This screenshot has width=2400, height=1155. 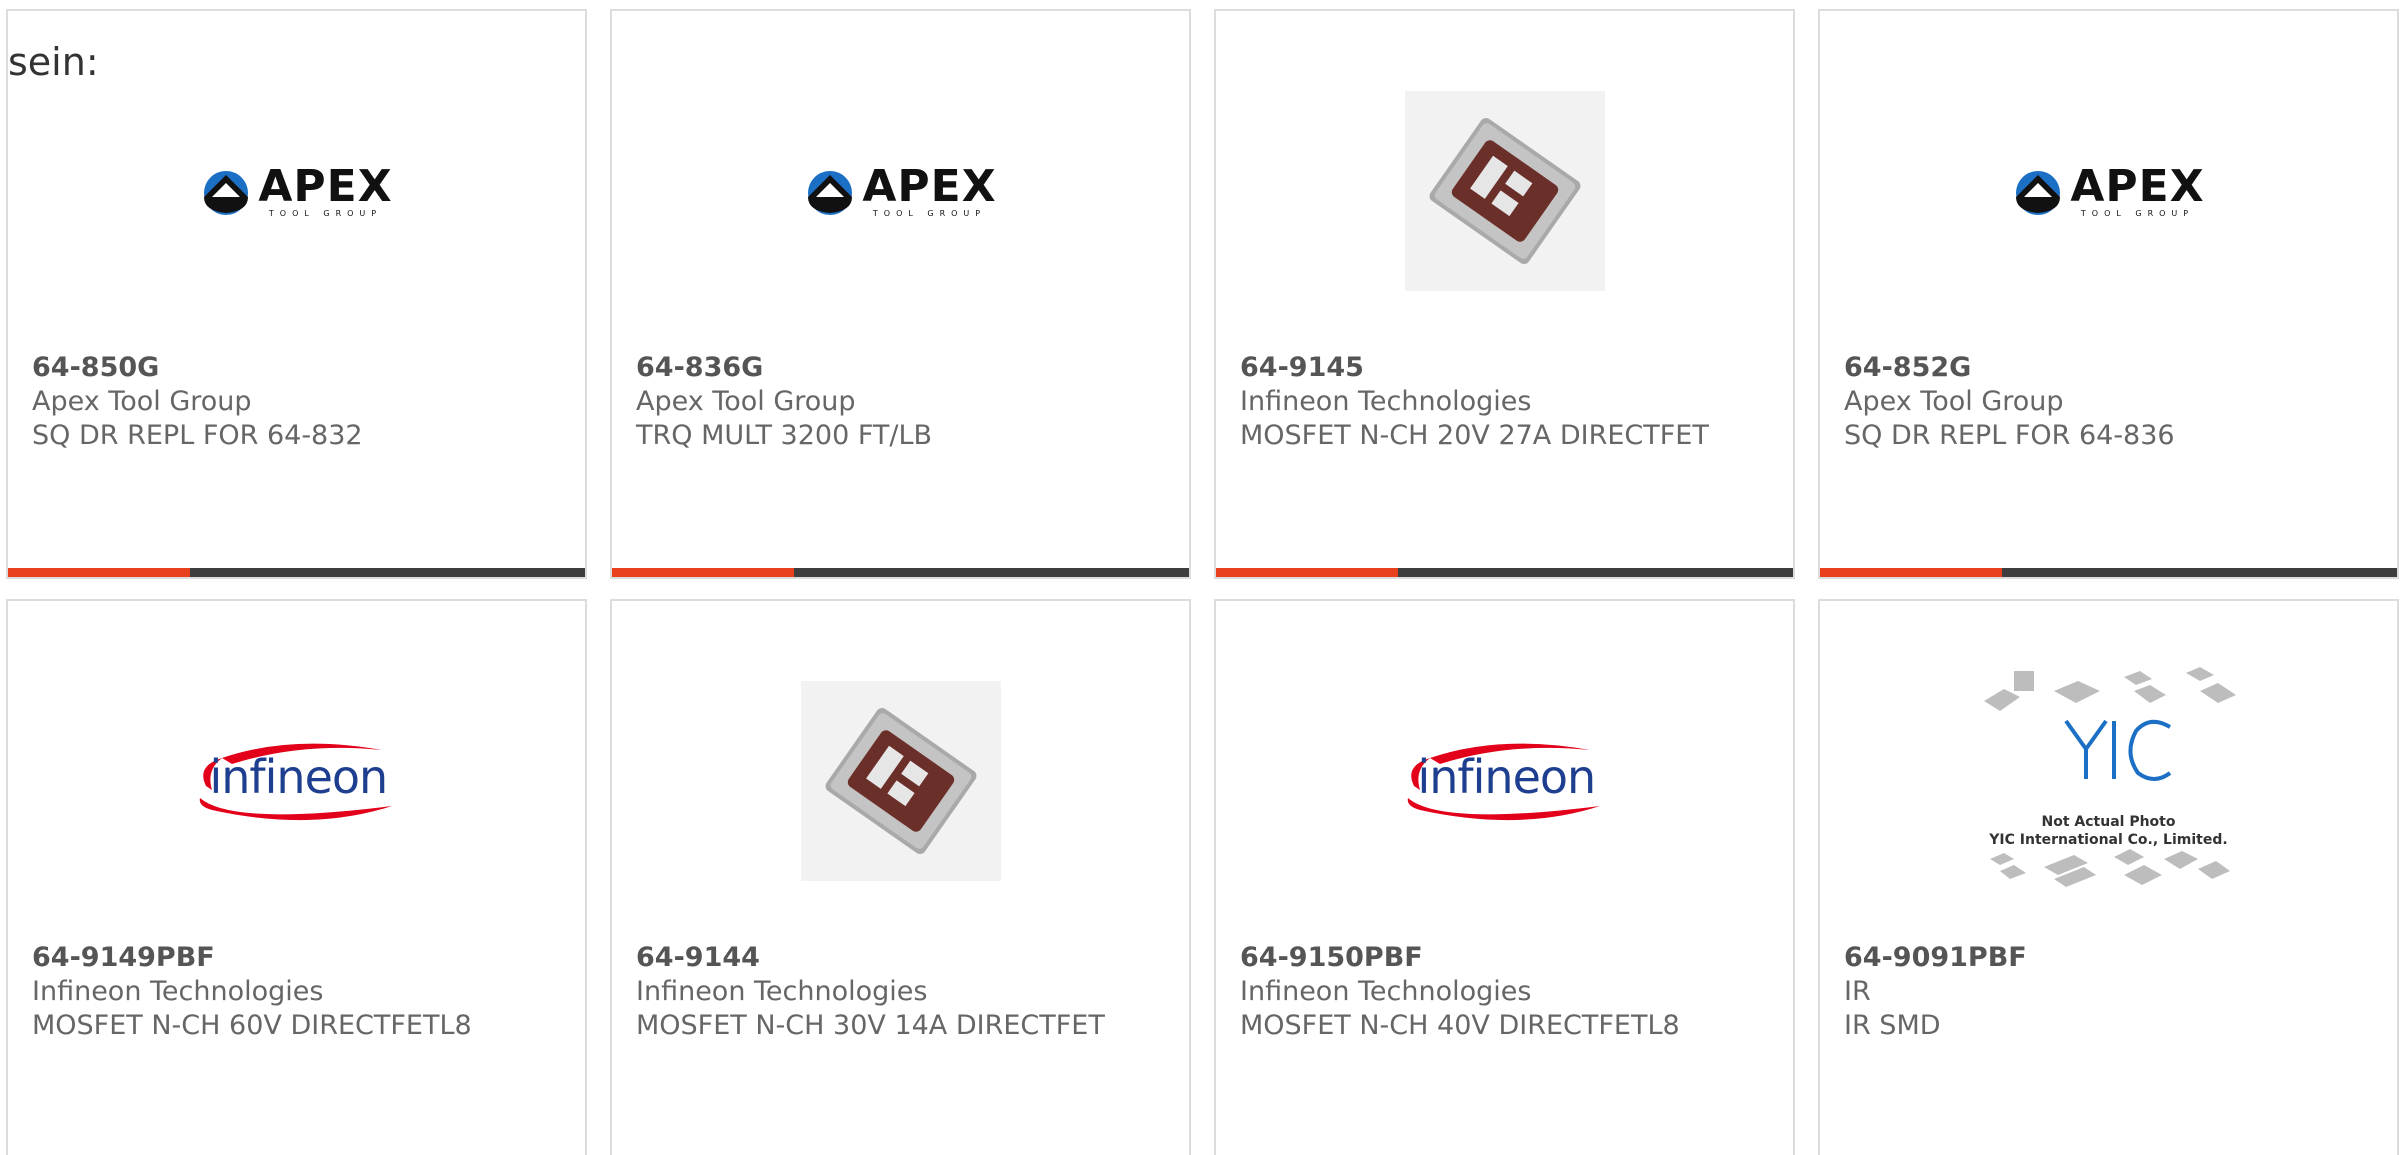 I want to click on product-description: TRQ MULT 3200 FT/LB, so click(x=784, y=435).